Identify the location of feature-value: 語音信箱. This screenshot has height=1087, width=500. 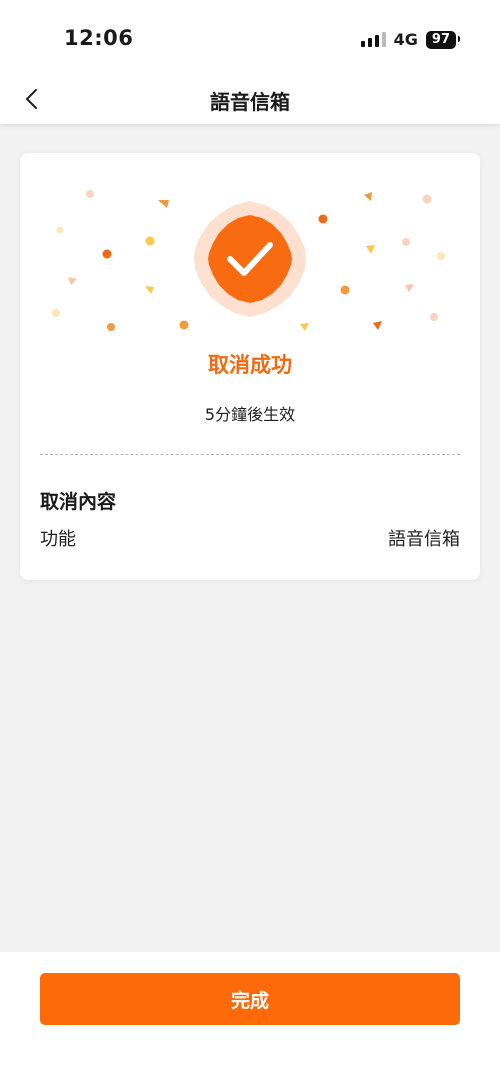
(424, 539).